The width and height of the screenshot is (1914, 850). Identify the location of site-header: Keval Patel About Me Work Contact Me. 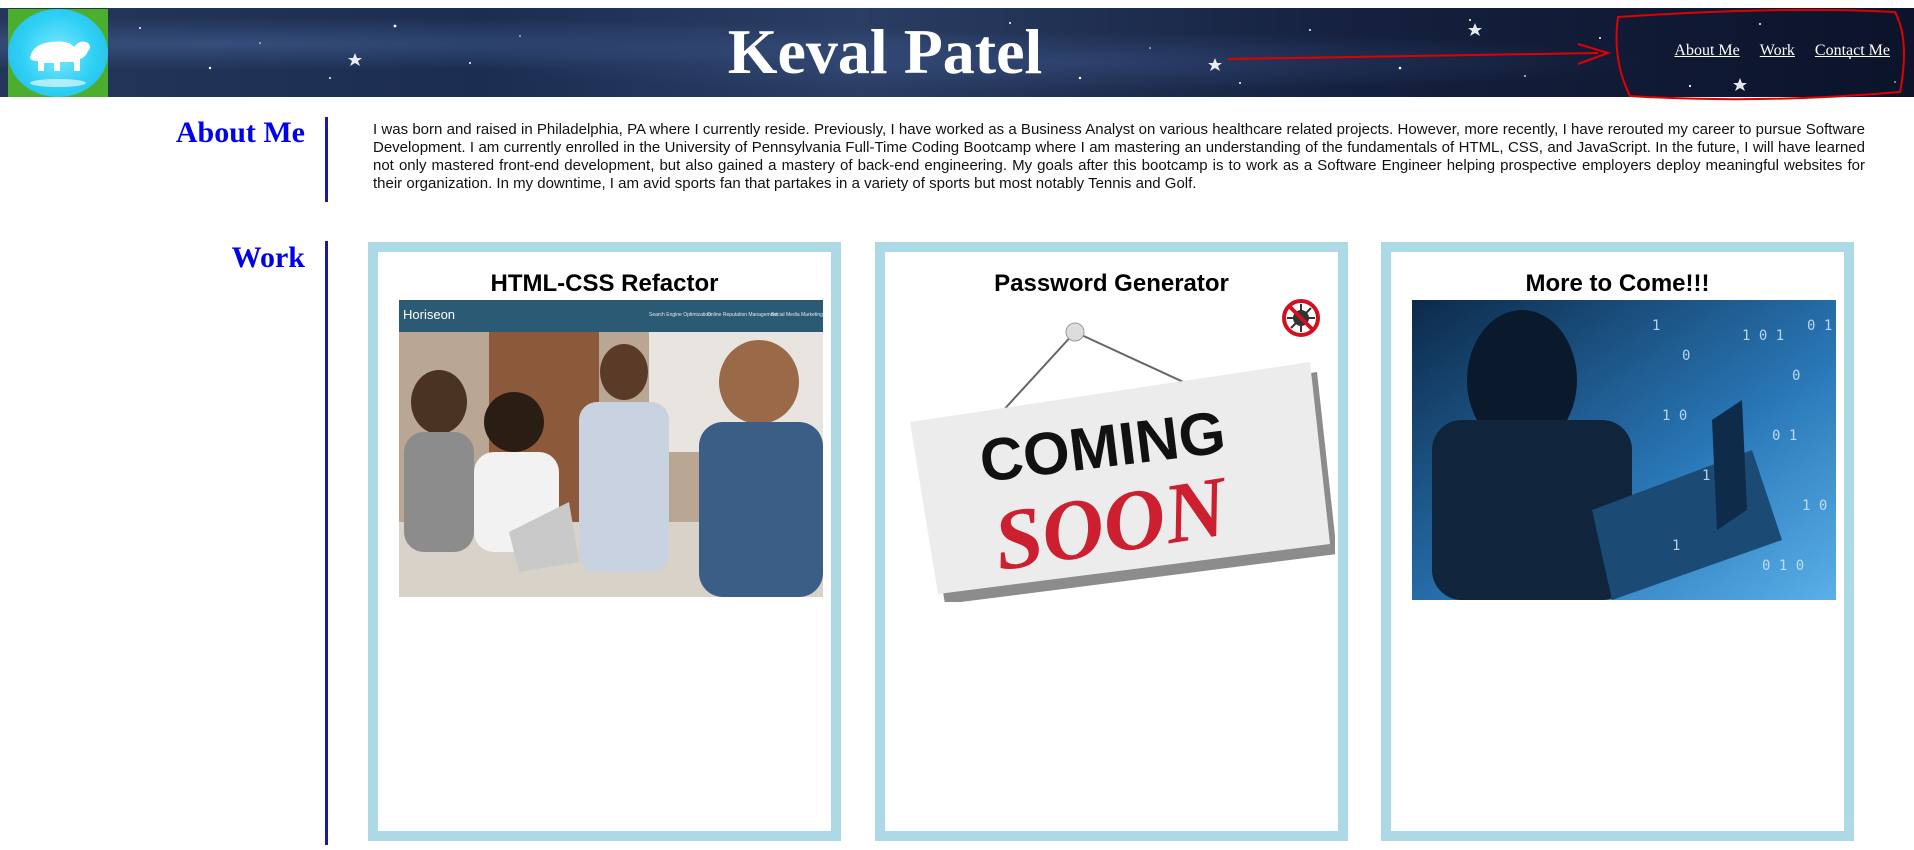
(957, 52).